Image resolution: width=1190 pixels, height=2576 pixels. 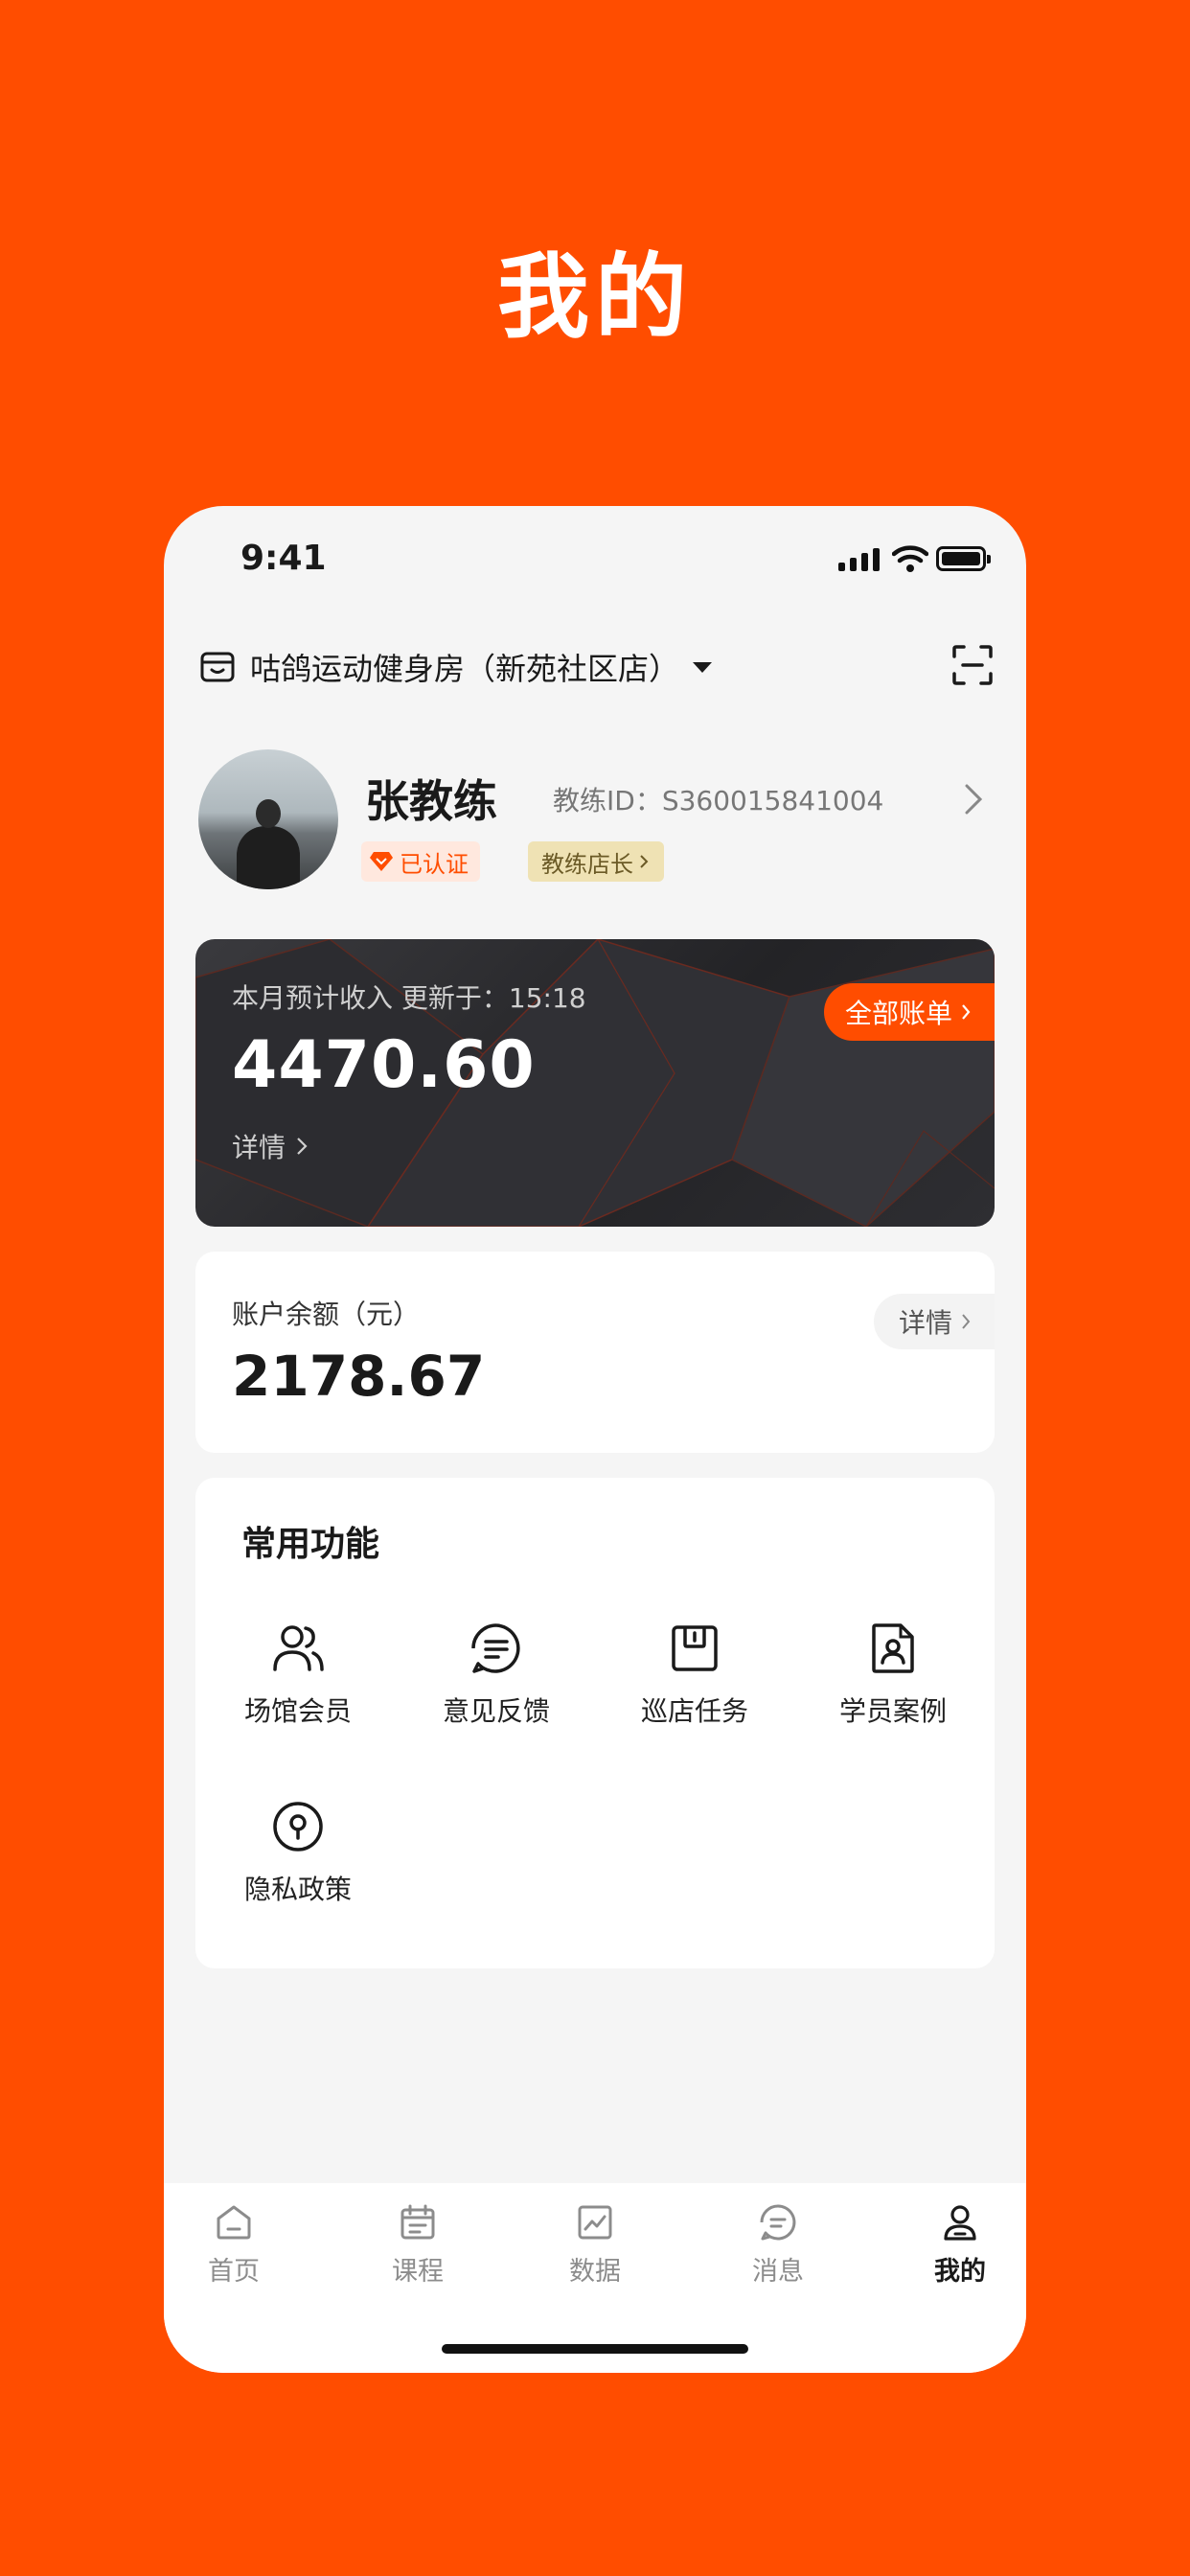 What do you see at coordinates (497, 1674) in the screenshot?
I see `function-item-feedback: 意见反馈` at bounding box center [497, 1674].